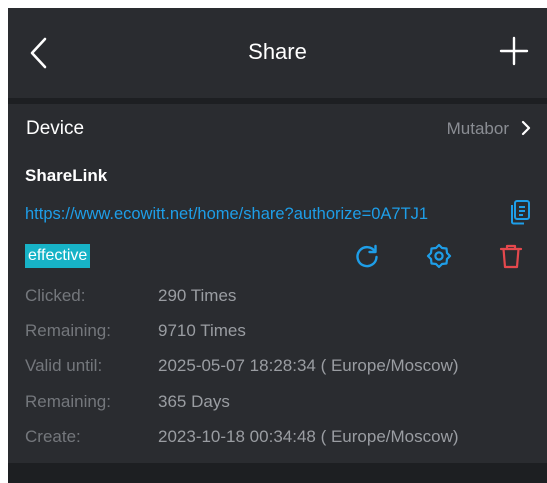  What do you see at coordinates (277, 473) in the screenshot?
I see `footer-strip` at bounding box center [277, 473].